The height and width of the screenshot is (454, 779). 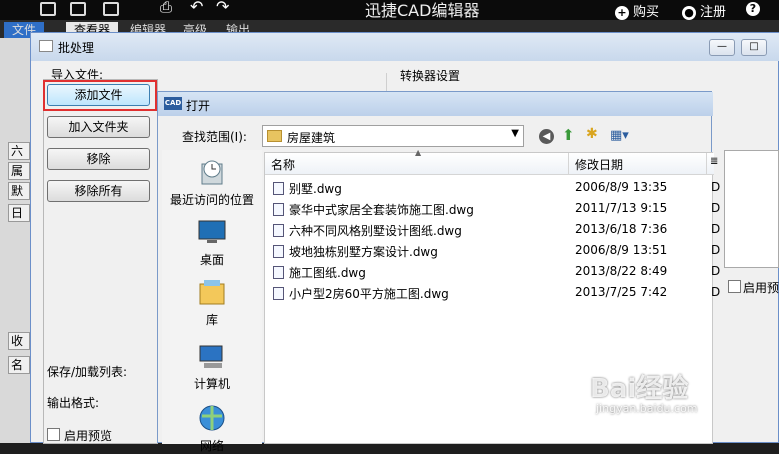 I want to click on column-header: 名称 ▲ 修改日期 ≣, so click(x=491, y=161).